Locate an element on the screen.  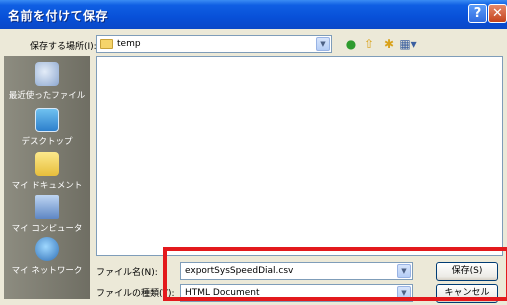
annotation-highlight-box is located at coordinates (335, 274).